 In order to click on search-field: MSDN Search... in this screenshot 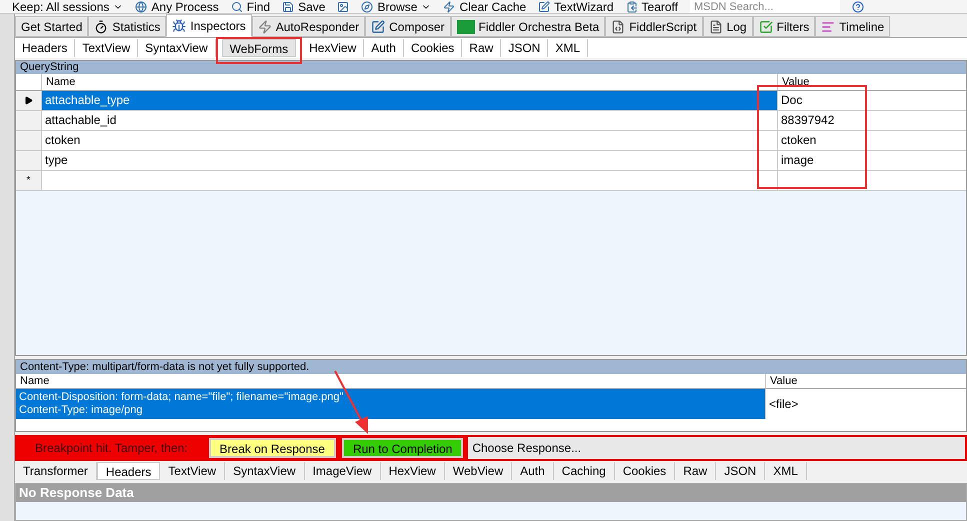, I will do `click(765, 6)`.